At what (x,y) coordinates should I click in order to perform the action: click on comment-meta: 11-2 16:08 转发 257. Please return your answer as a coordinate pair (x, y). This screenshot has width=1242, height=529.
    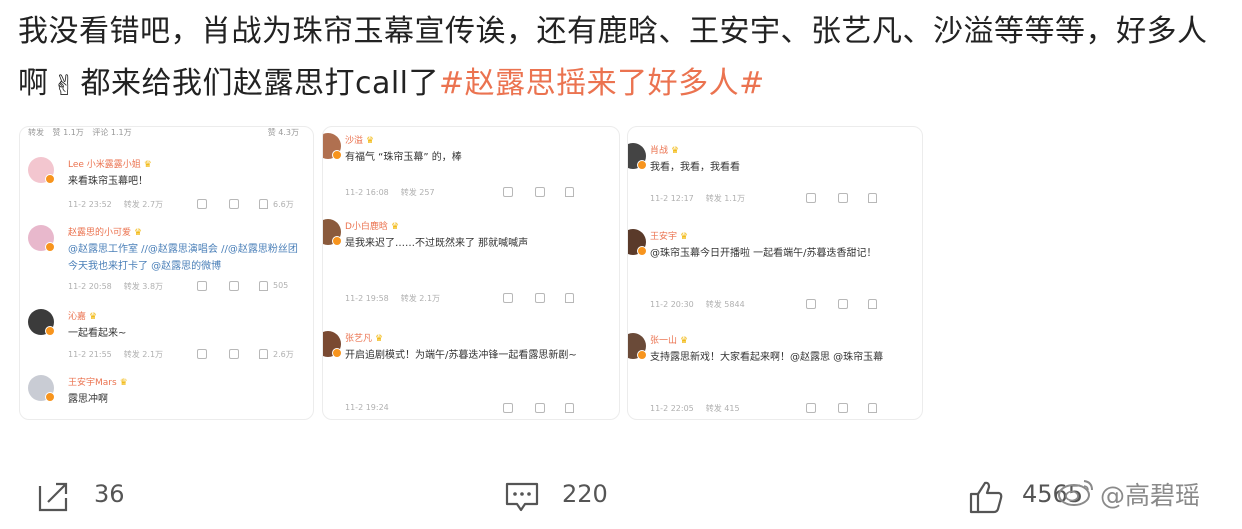
    Looking at the image, I should click on (390, 192).